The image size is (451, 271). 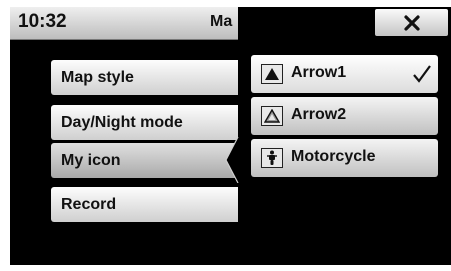 I want to click on menu-item-day-night-mode: Day/Night mode, so click(x=144, y=122).